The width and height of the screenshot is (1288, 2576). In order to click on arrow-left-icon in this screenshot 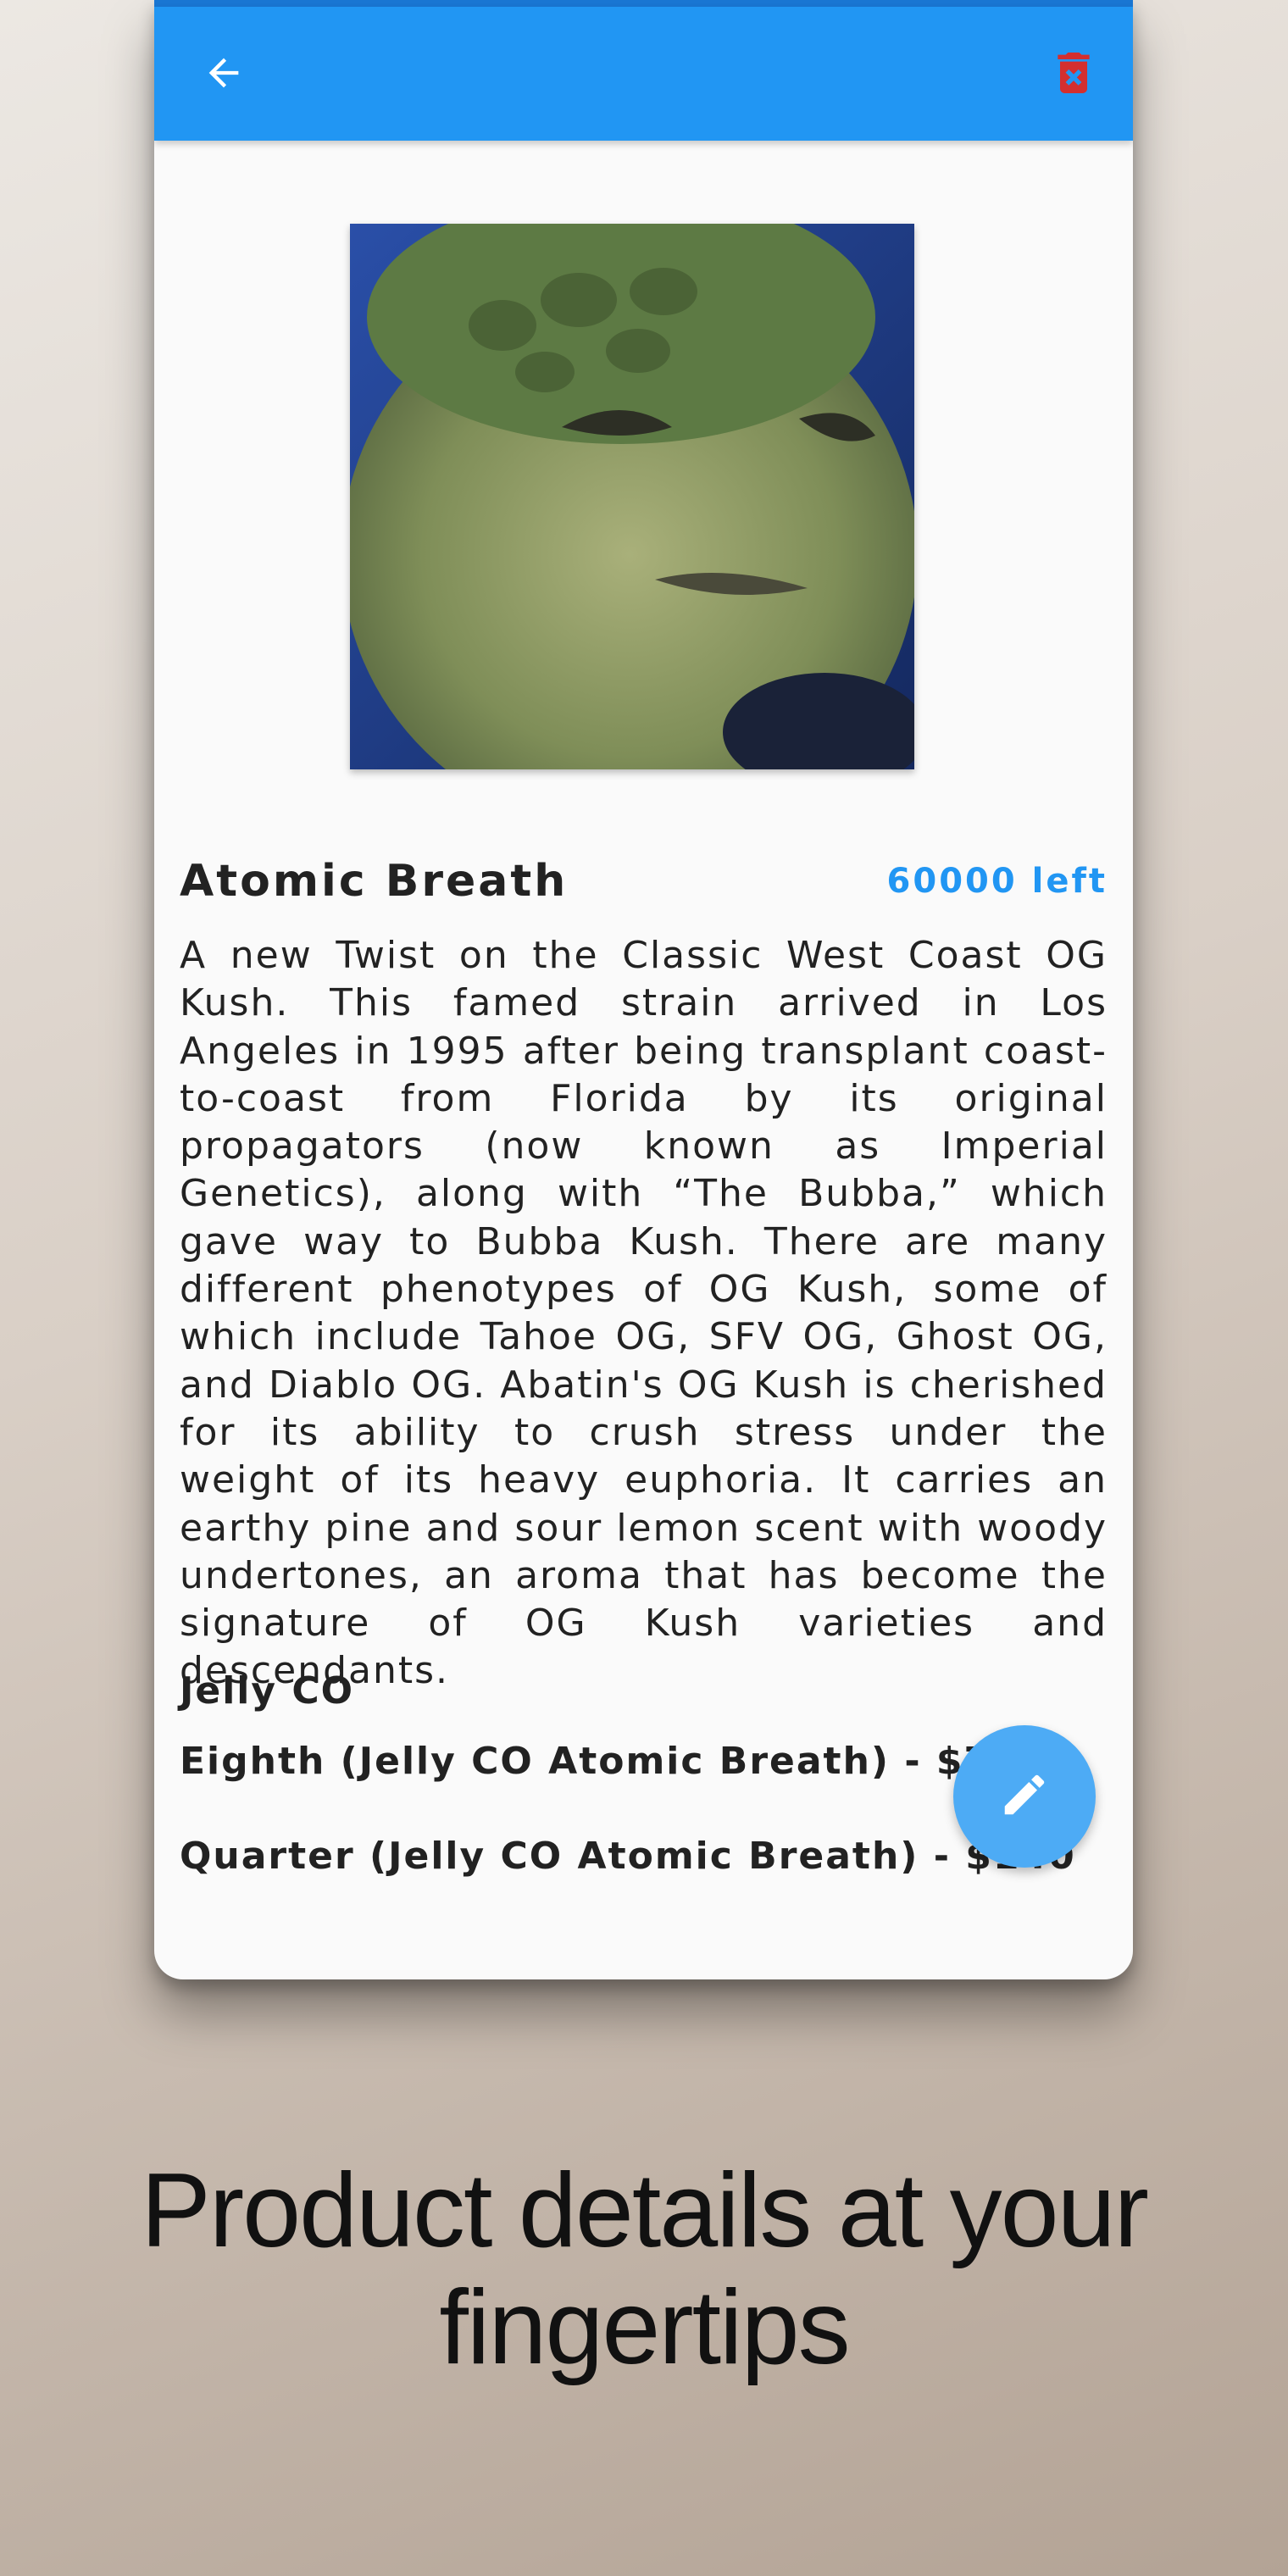, I will do `click(224, 74)`.